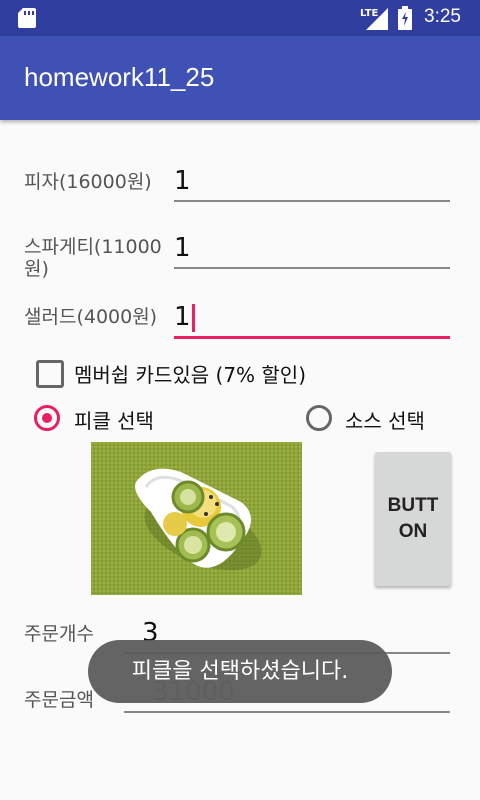 The image size is (480, 800). Describe the element at coordinates (240, 78) in the screenshot. I see `app-bar: homework11_25` at that location.